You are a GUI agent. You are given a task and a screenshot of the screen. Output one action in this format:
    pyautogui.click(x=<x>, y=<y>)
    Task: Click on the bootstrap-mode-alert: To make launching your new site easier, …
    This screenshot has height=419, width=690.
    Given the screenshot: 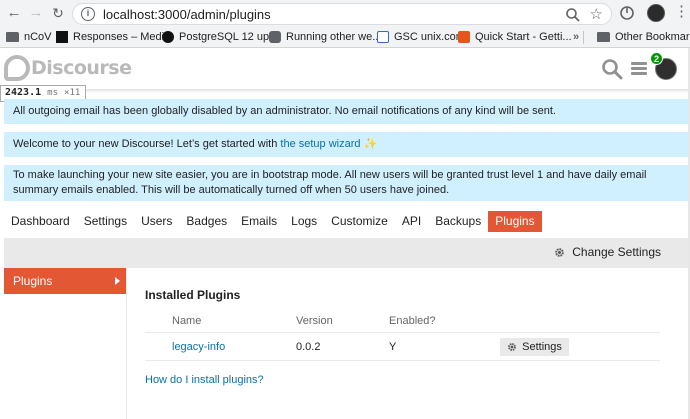 What is the action you would take?
    pyautogui.click(x=346, y=183)
    